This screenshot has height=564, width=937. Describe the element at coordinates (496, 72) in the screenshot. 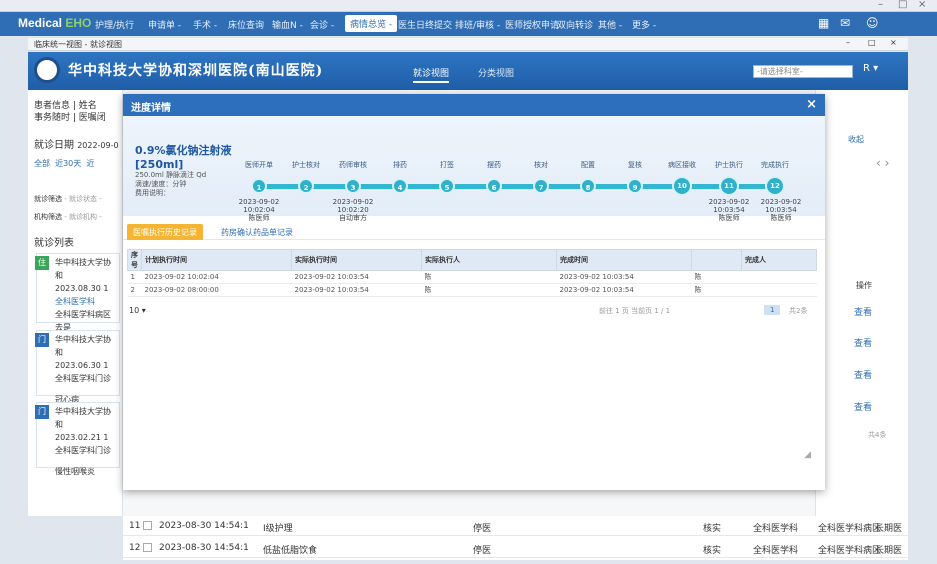

I see `tab-category-view: 分类视图` at that location.